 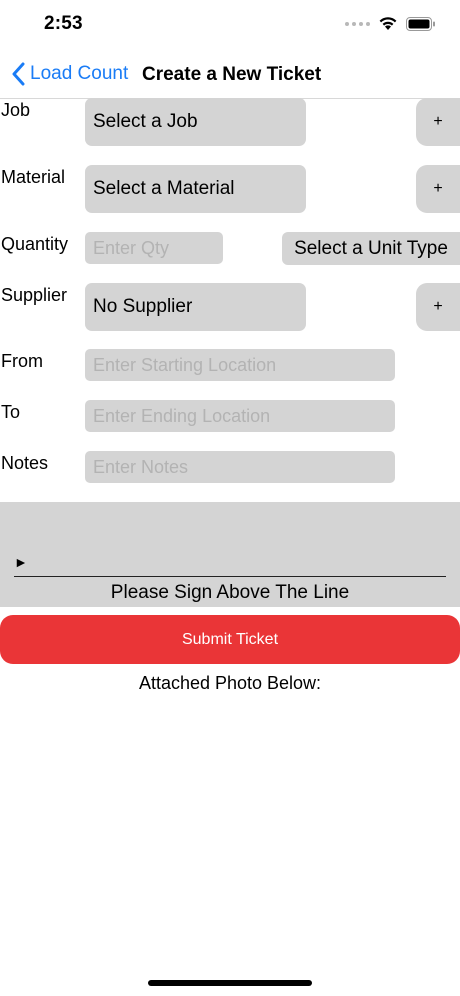 What do you see at coordinates (25, 463) in the screenshot?
I see `notes-label: Notes` at bounding box center [25, 463].